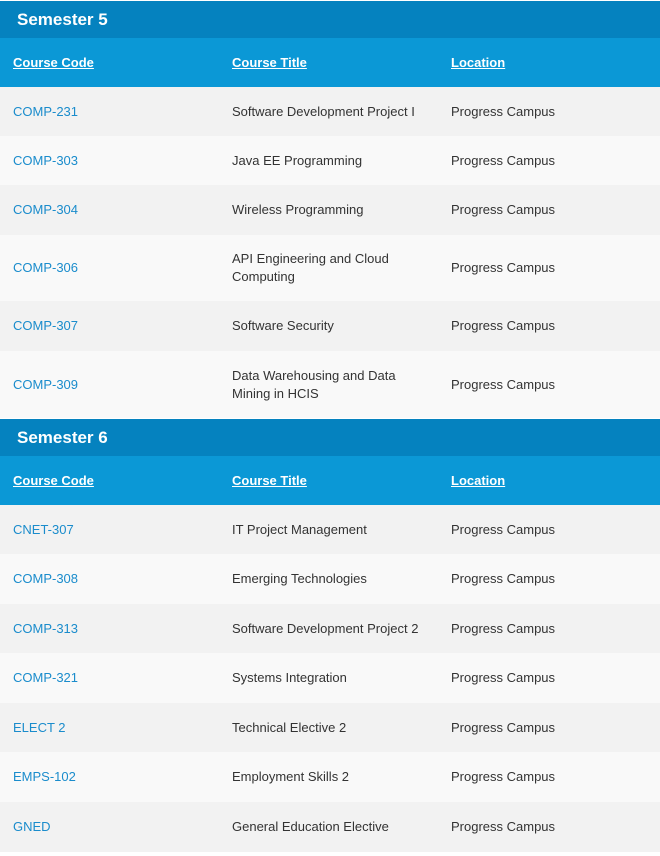 Image resolution: width=660 pixels, height=856 pixels. Describe the element at coordinates (299, 578) in the screenshot. I see `course-title-cell: Emerging Technologies` at that location.